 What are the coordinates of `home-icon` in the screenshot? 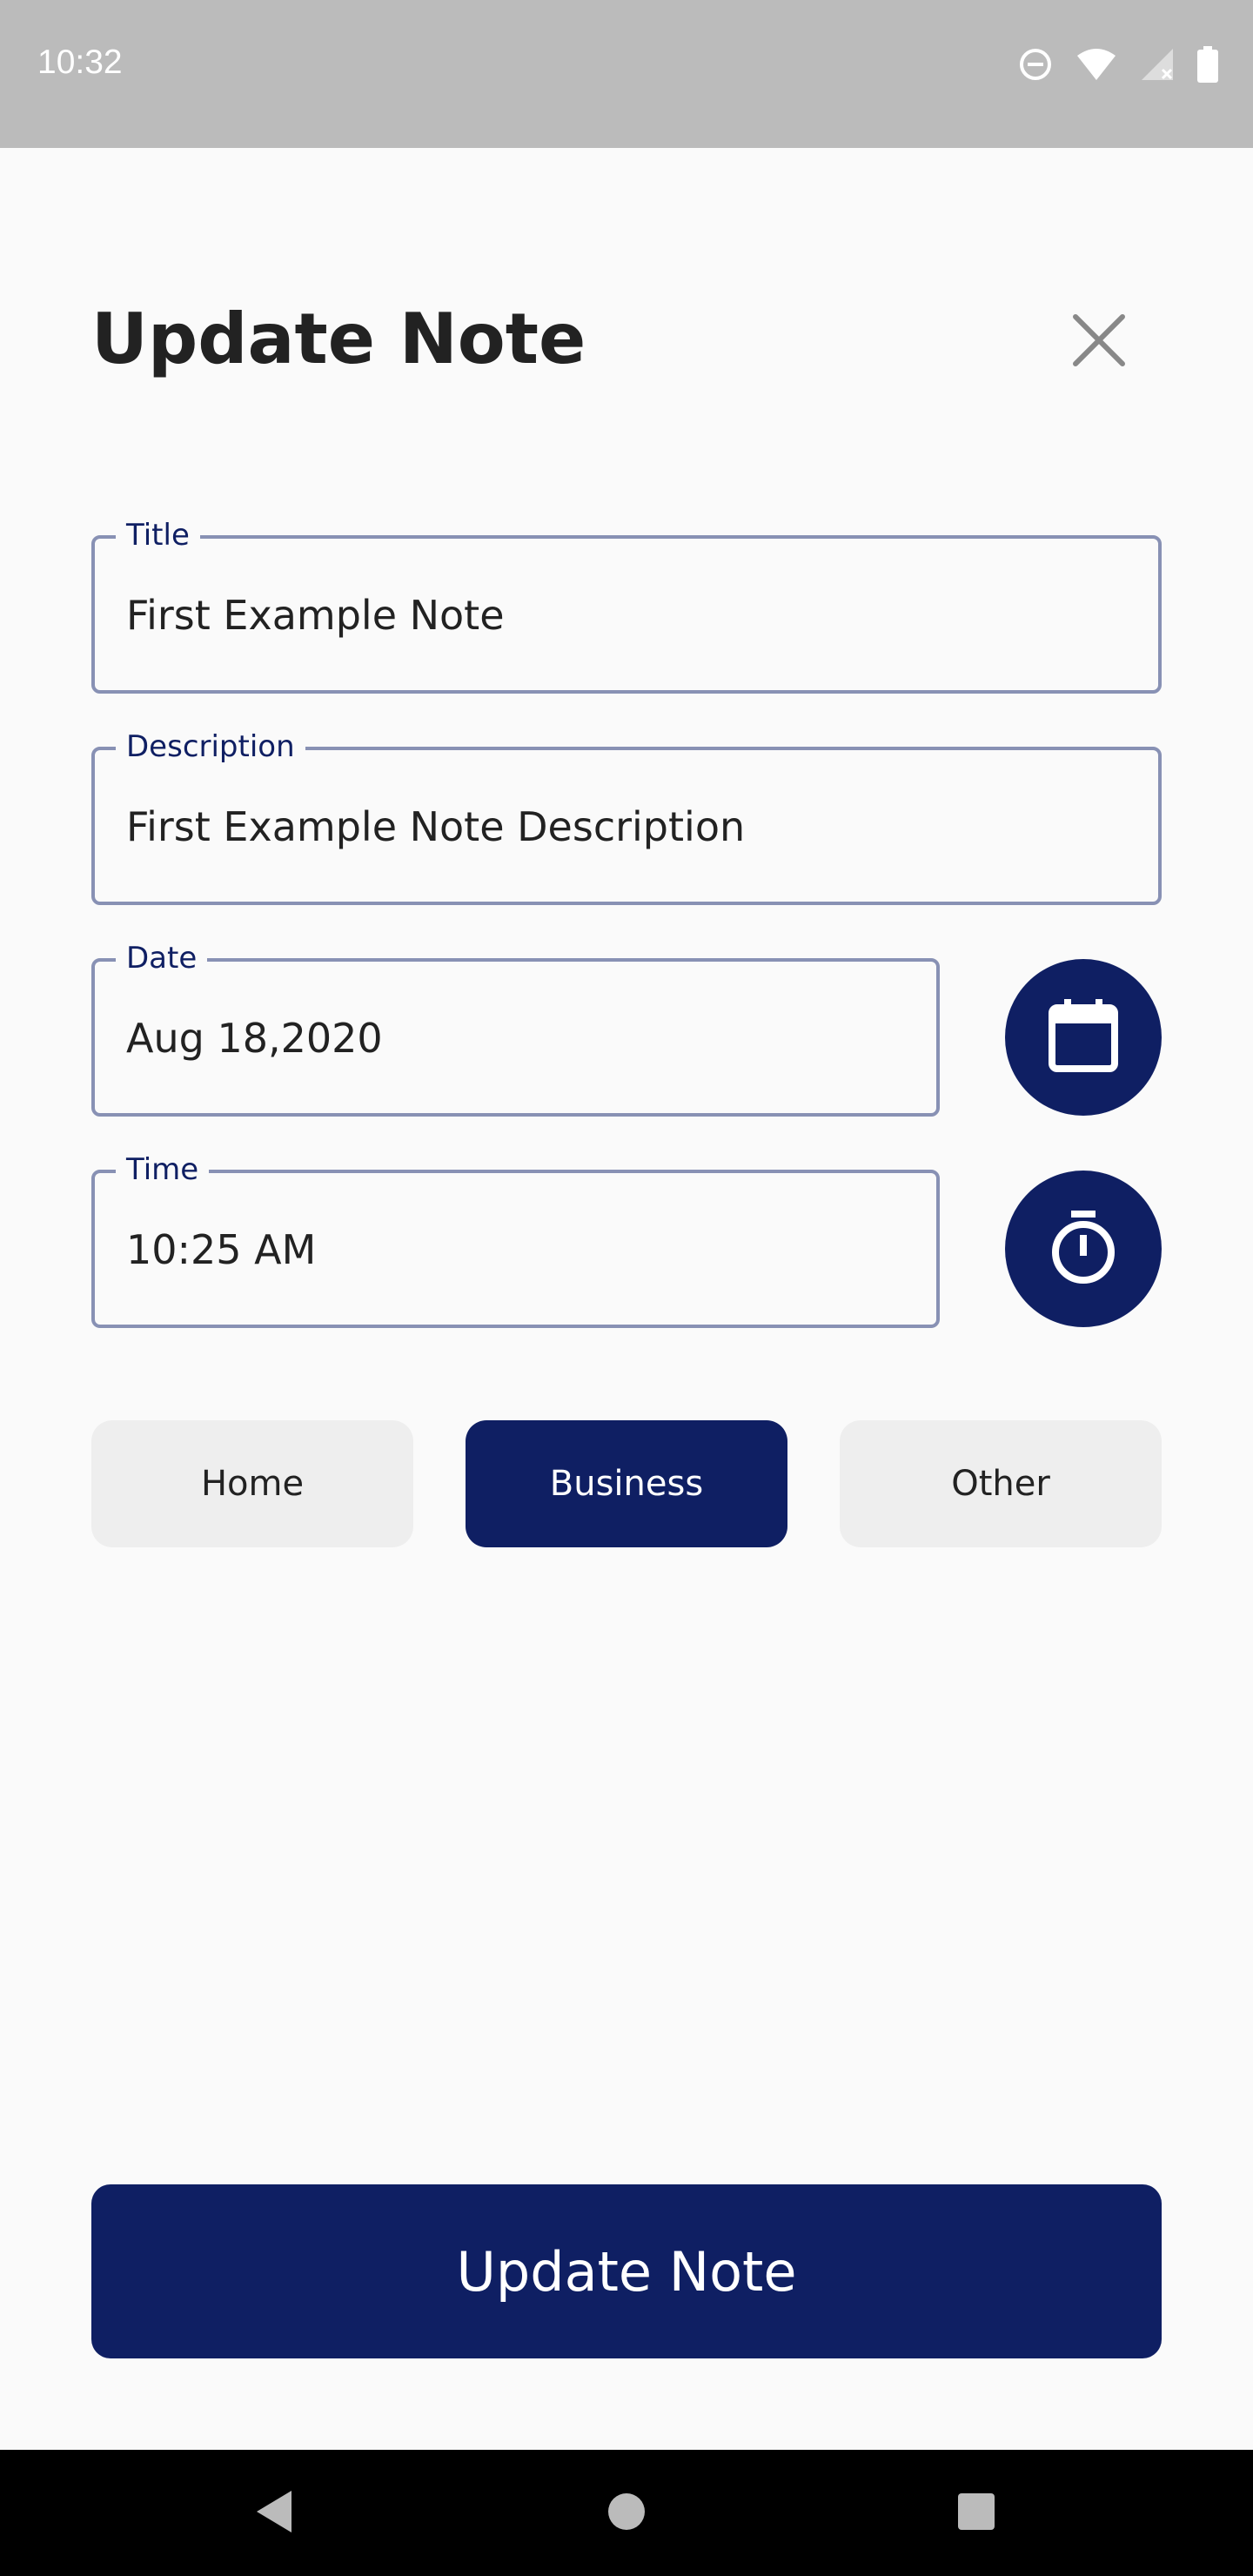 It's located at (626, 2513).